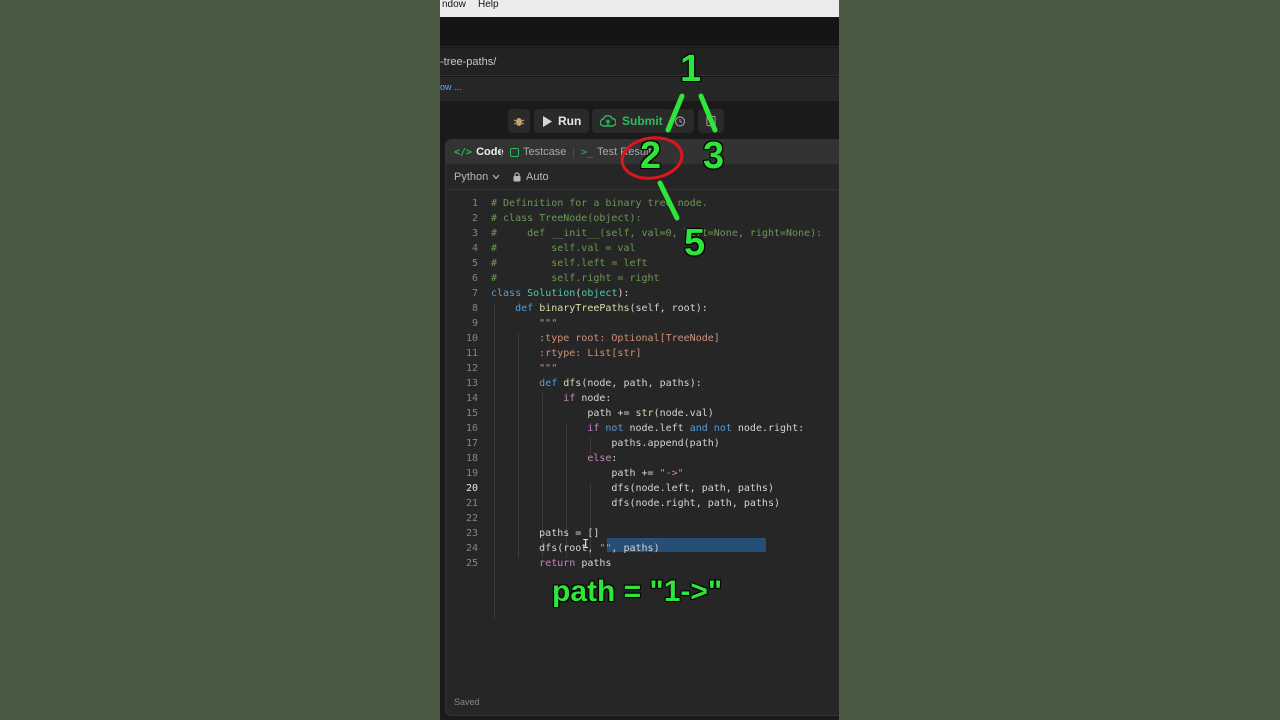  What do you see at coordinates (605, 338) in the screenshot?
I see `code-line-text: :type root: Optional[TreeNode]` at bounding box center [605, 338].